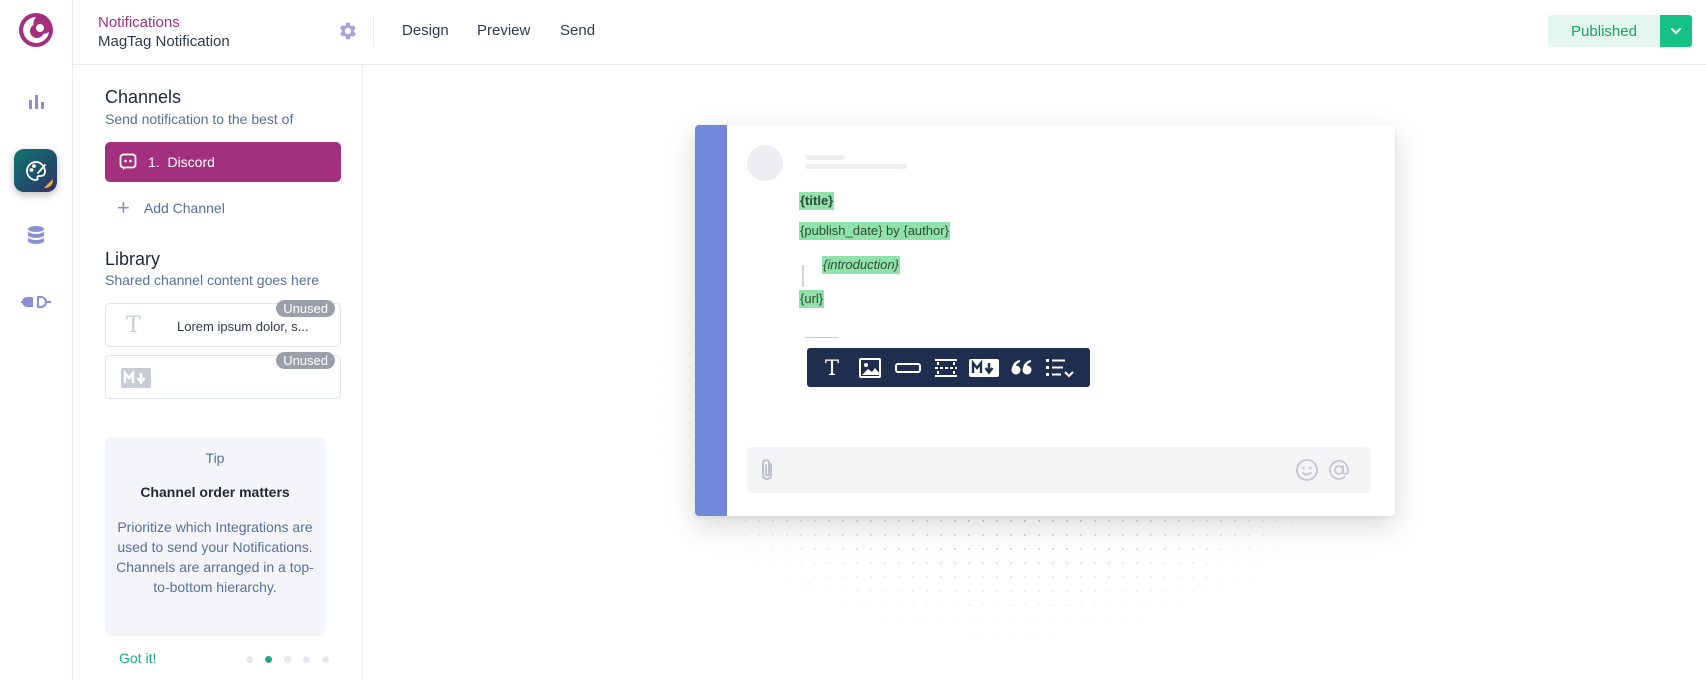  What do you see at coordinates (133, 259) in the screenshot?
I see `library-title: Library` at bounding box center [133, 259].